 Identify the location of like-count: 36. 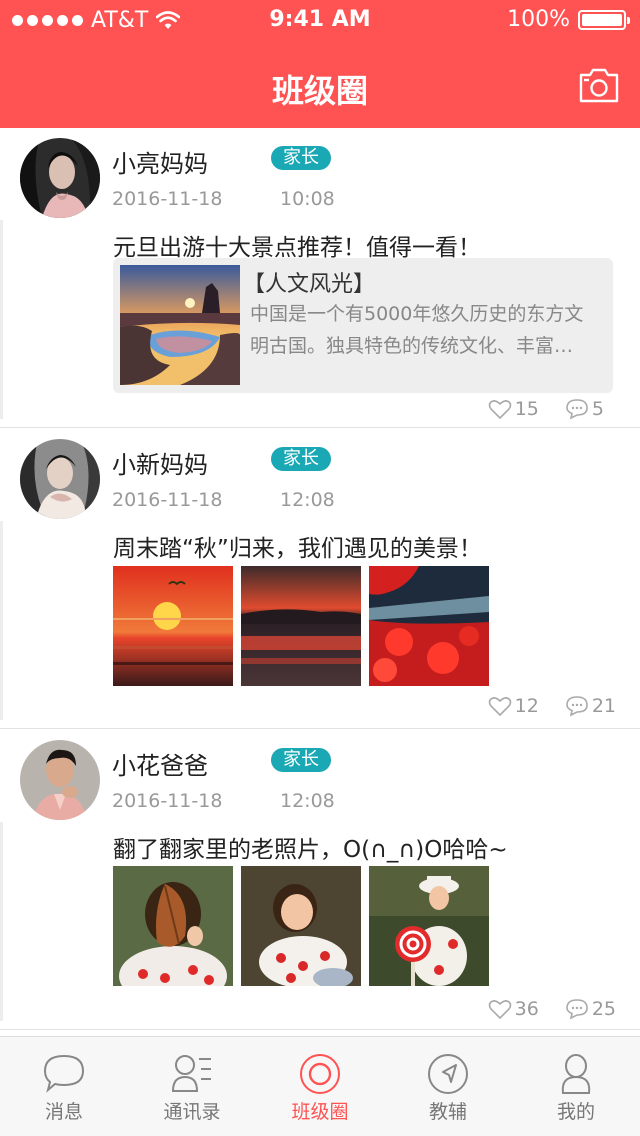
(526, 1009).